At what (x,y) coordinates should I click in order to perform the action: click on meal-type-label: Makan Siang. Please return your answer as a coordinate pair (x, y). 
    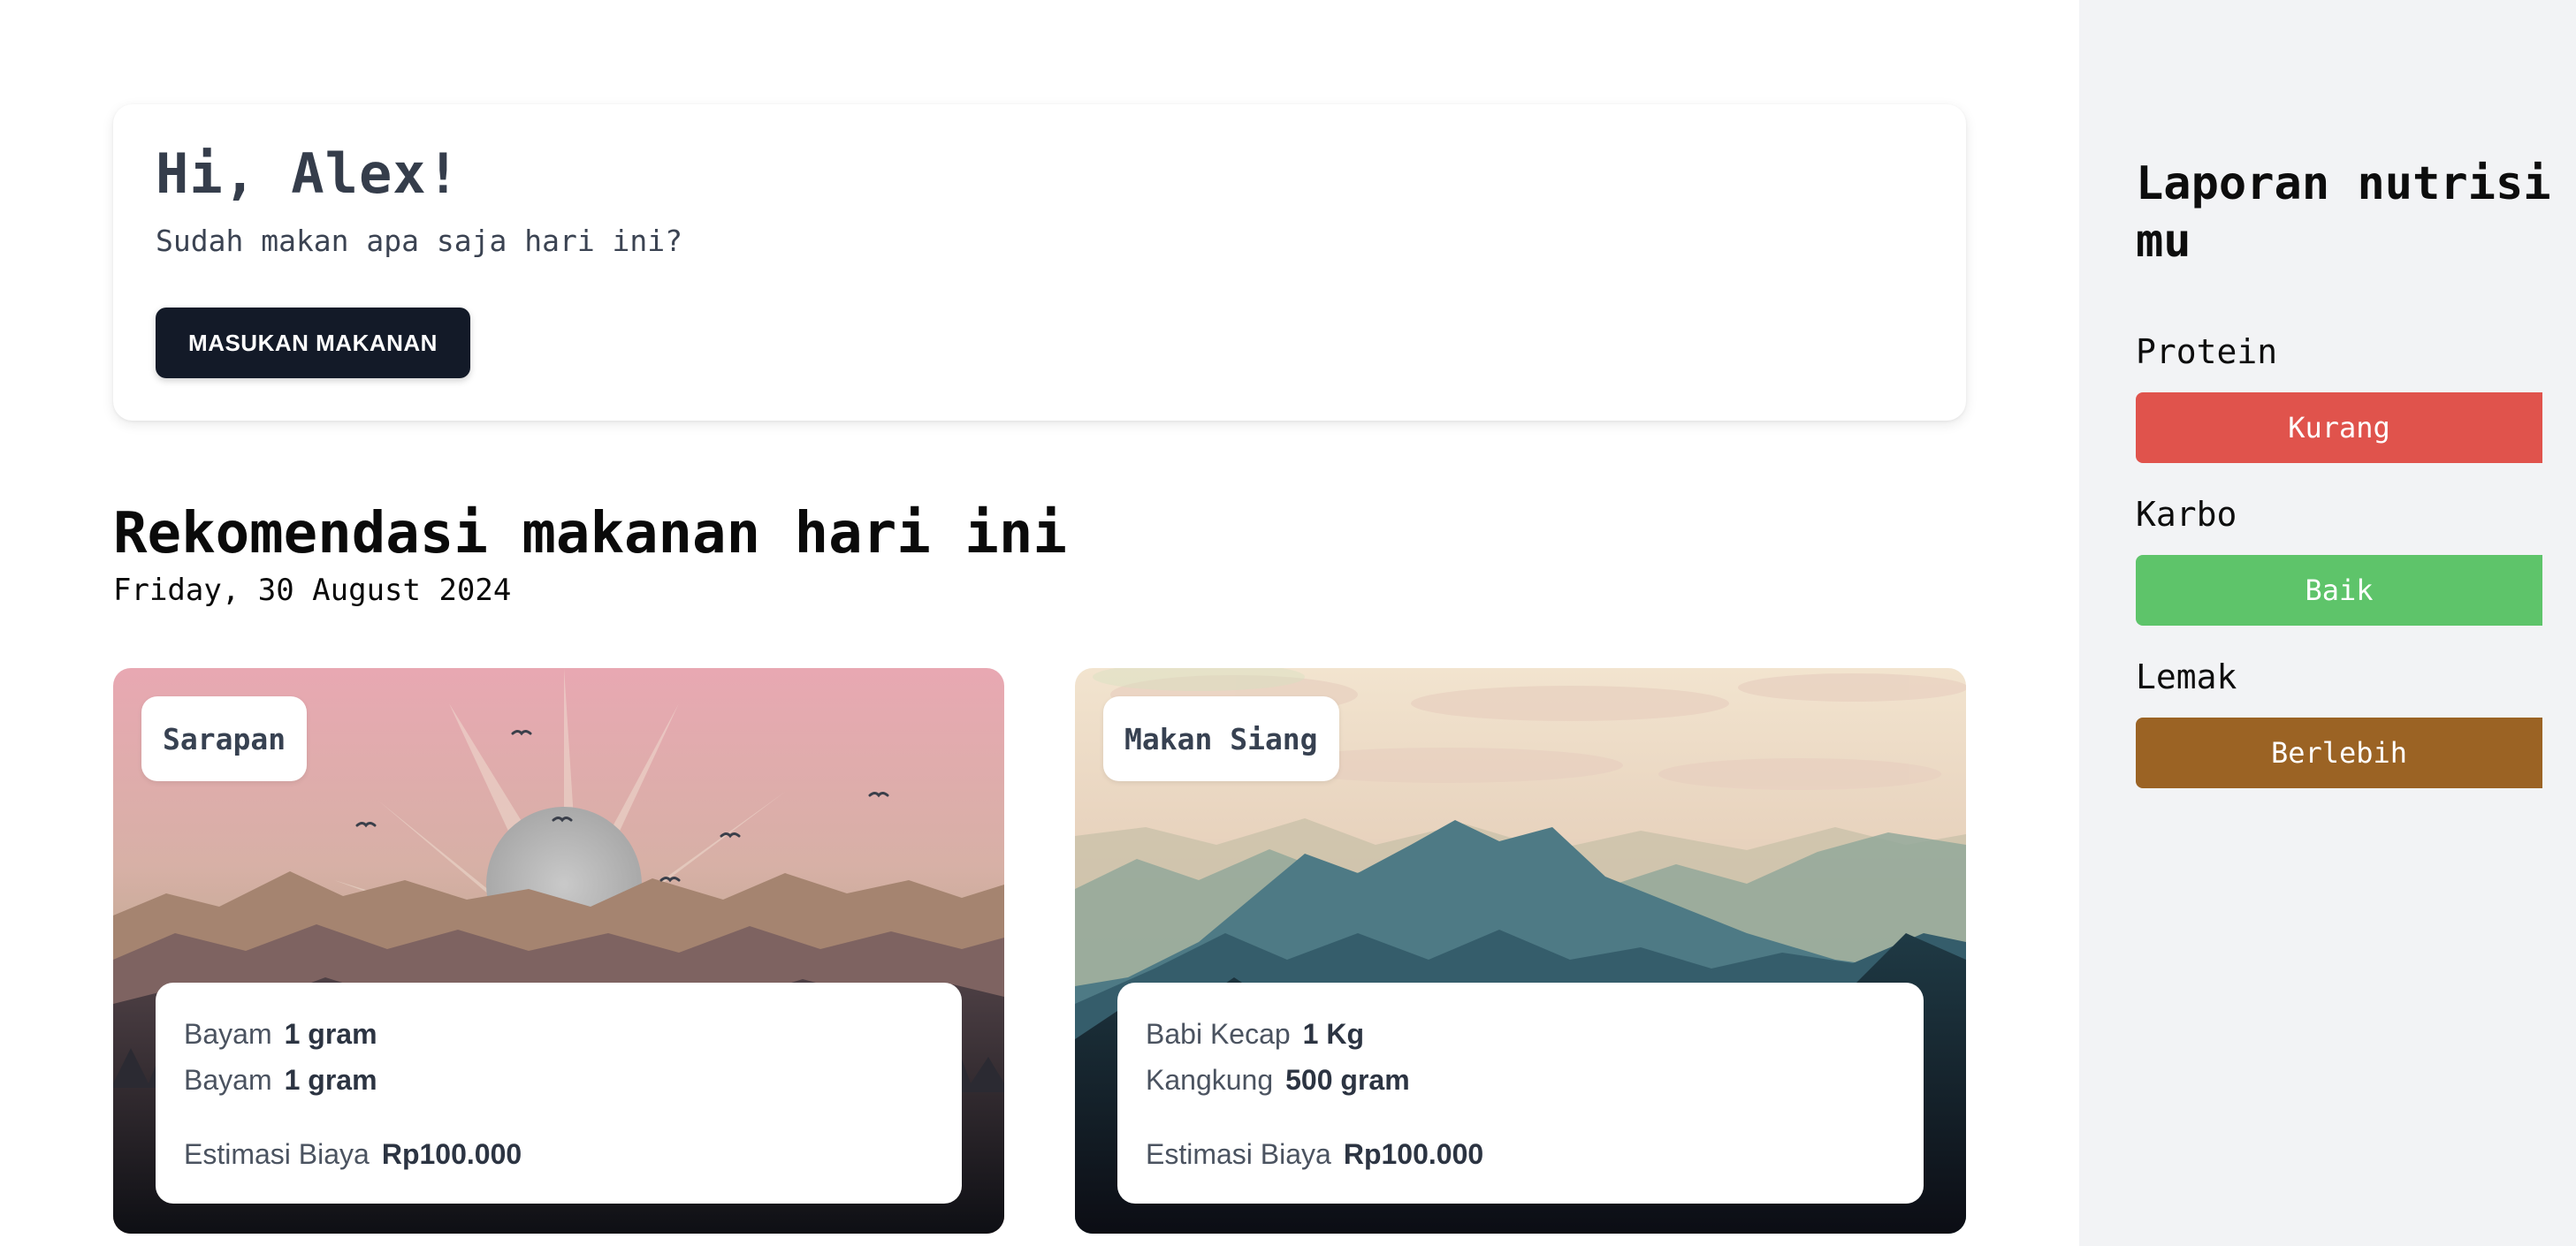
    Looking at the image, I should click on (1221, 738).